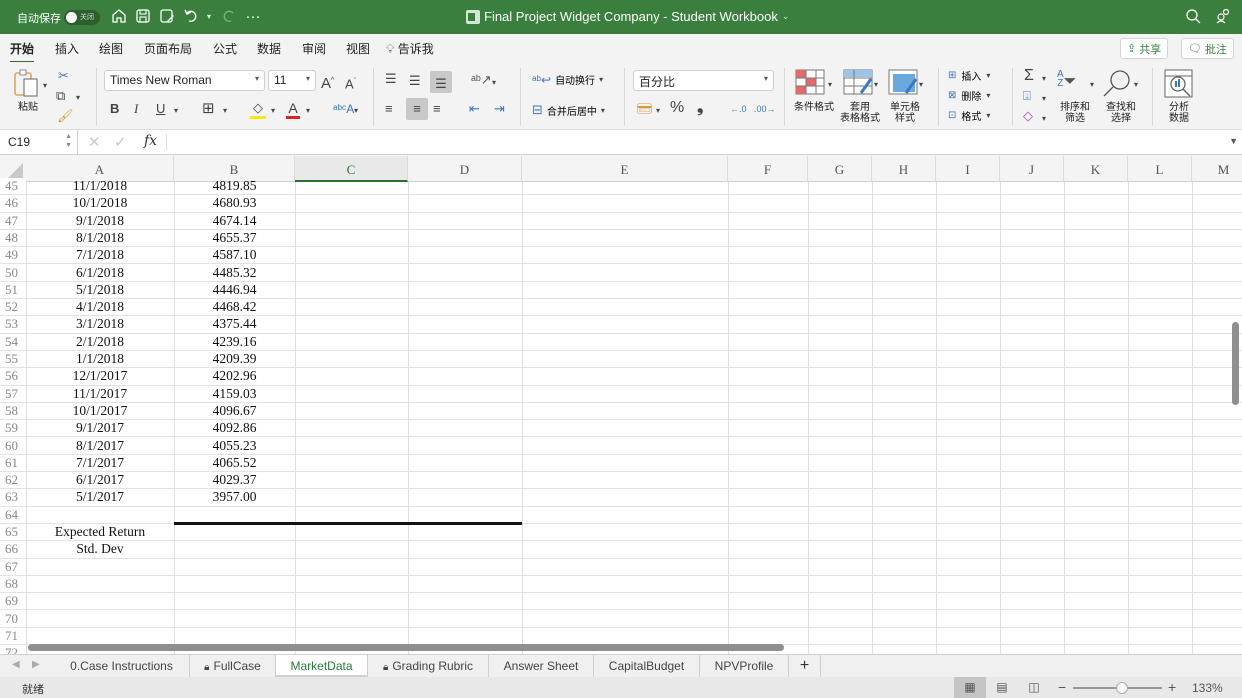 Image resolution: width=1242 pixels, height=698 pixels. I want to click on cell-a: 6/1/2017, so click(100, 480).